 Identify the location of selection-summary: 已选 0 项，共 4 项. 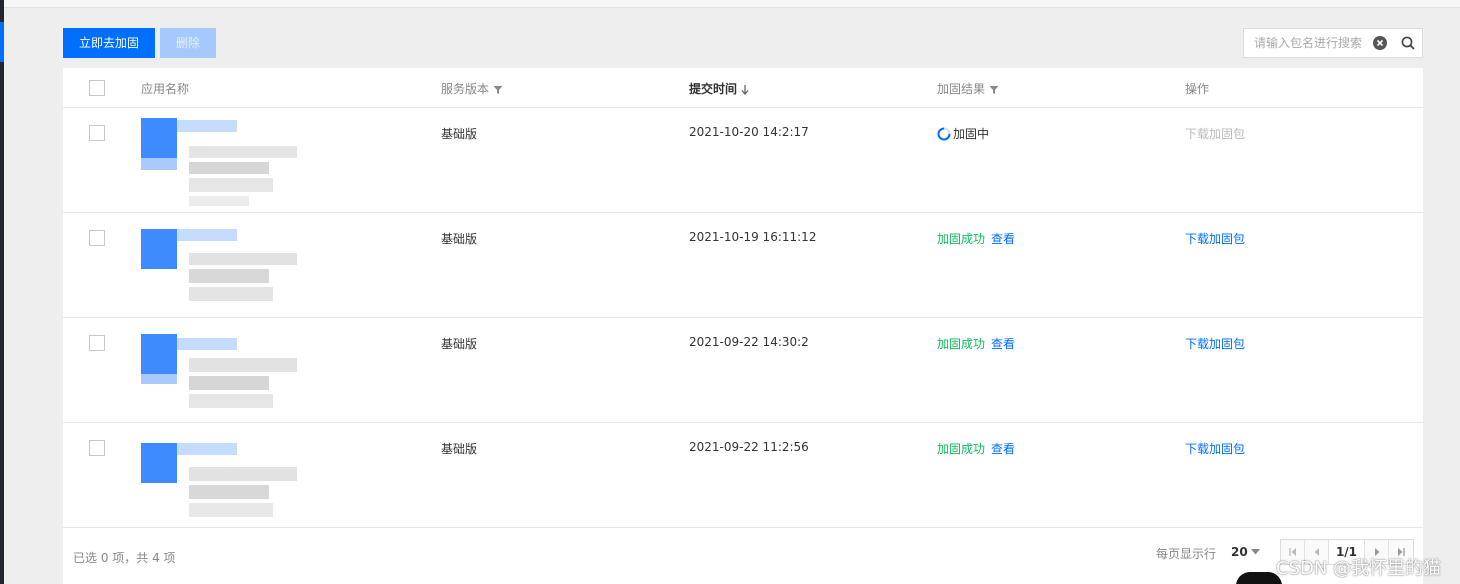
(124, 558).